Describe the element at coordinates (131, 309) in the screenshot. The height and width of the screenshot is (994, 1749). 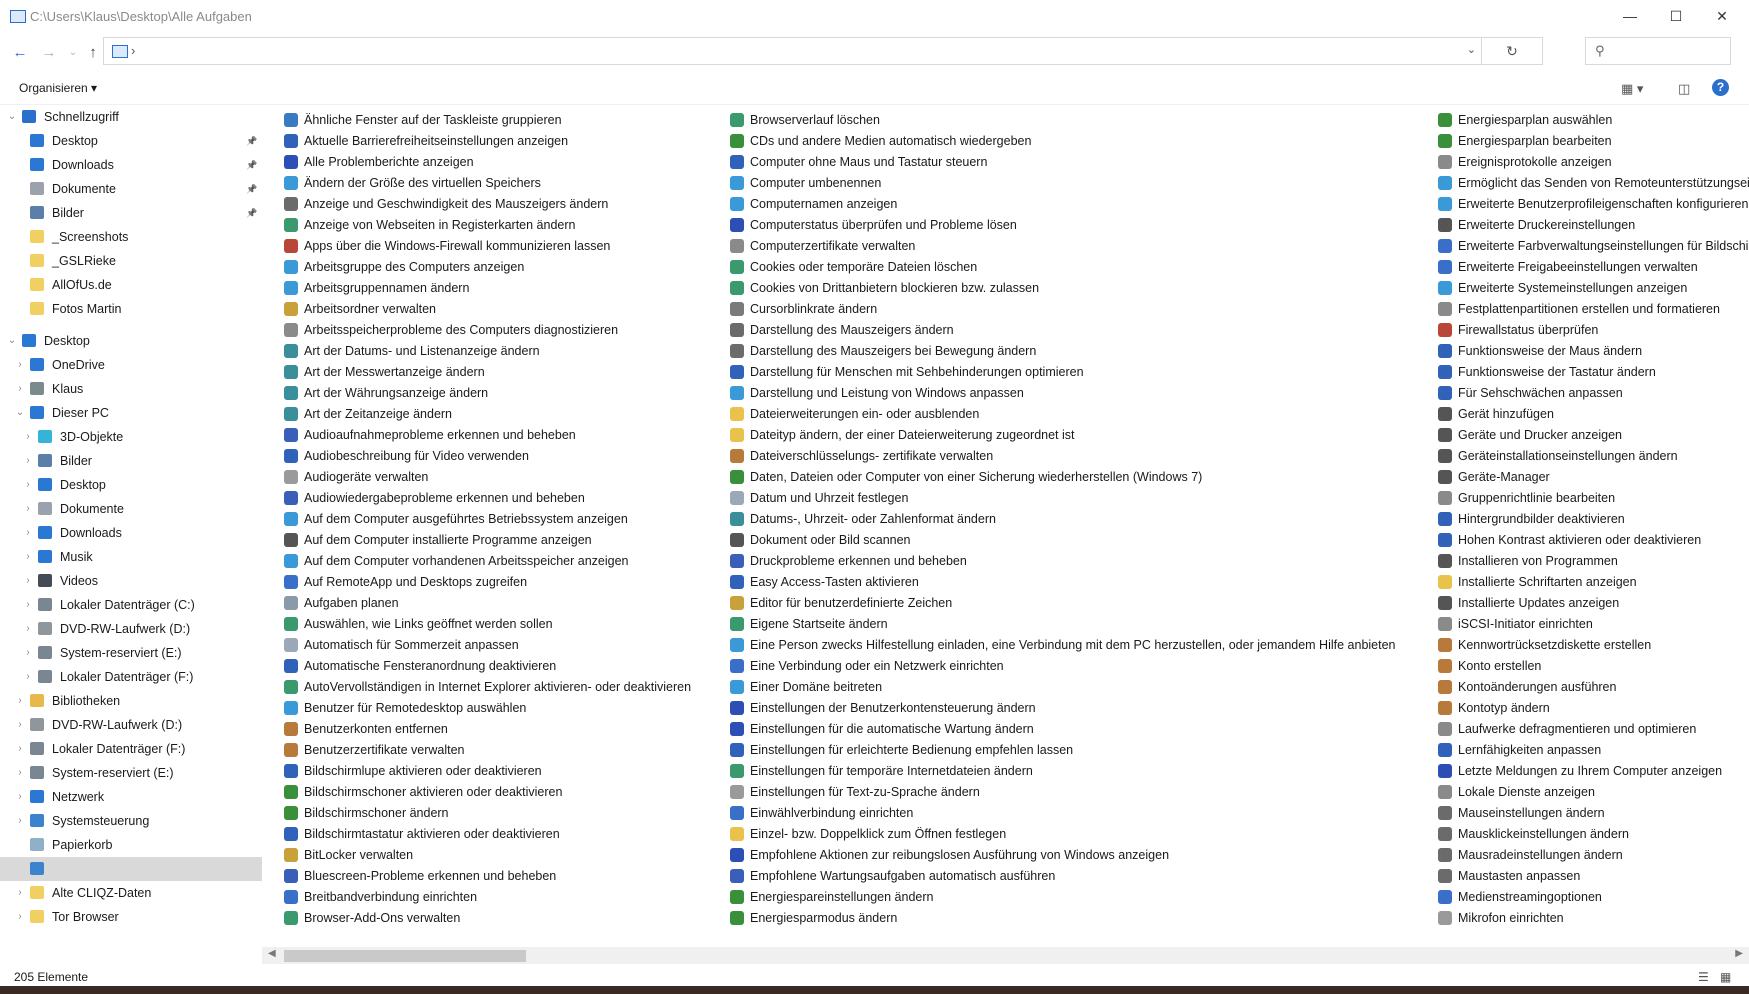
I see `nav-item: Fotos Martin` at that location.